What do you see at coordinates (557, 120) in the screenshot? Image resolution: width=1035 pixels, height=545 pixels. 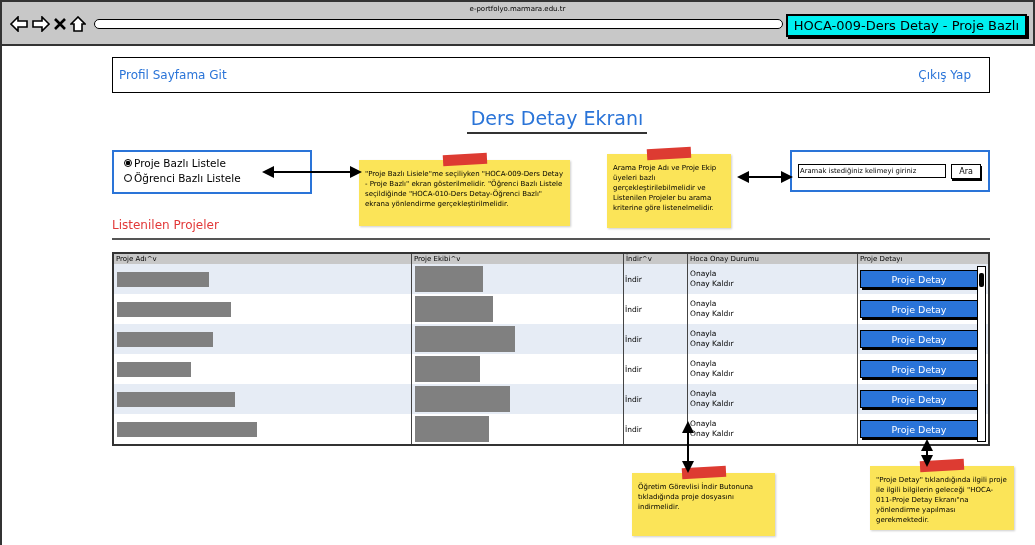 I see `page-title: Ders Detay Ekranı` at bounding box center [557, 120].